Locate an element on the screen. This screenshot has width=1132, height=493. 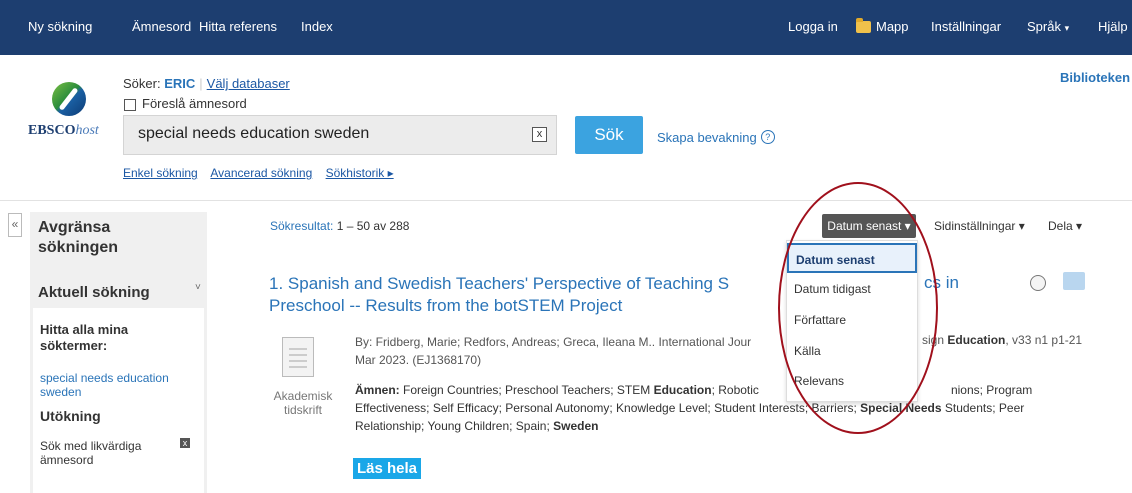
create-alert-label: Skapa bevakning is located at coordinates (707, 137).